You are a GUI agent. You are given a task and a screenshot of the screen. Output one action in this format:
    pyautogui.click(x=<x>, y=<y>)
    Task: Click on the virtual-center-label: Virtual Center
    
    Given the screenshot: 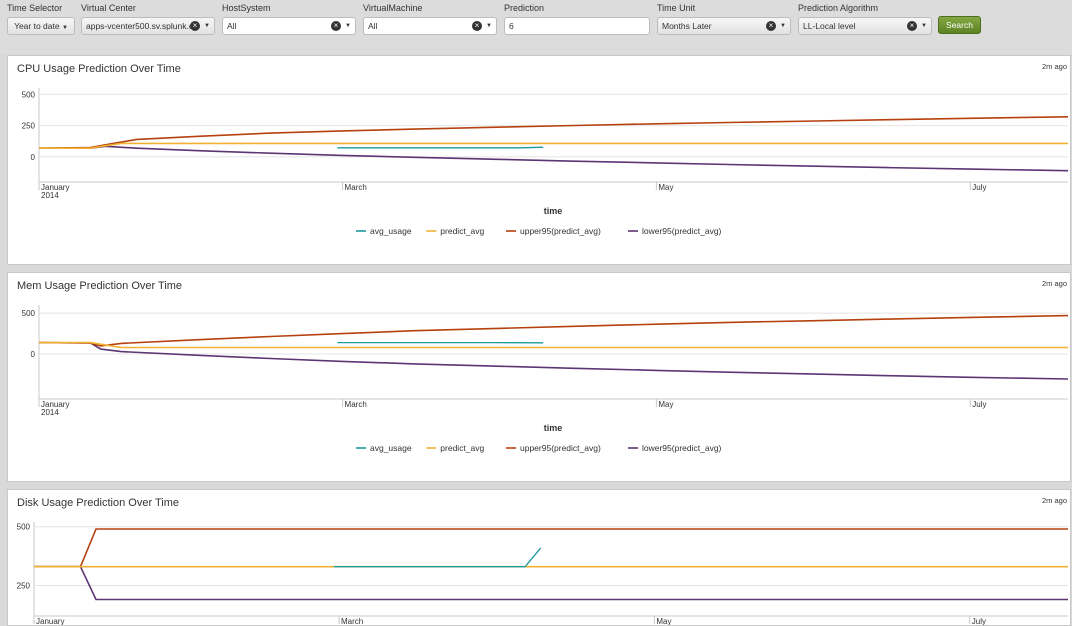 What is the action you would take?
    pyautogui.click(x=108, y=8)
    